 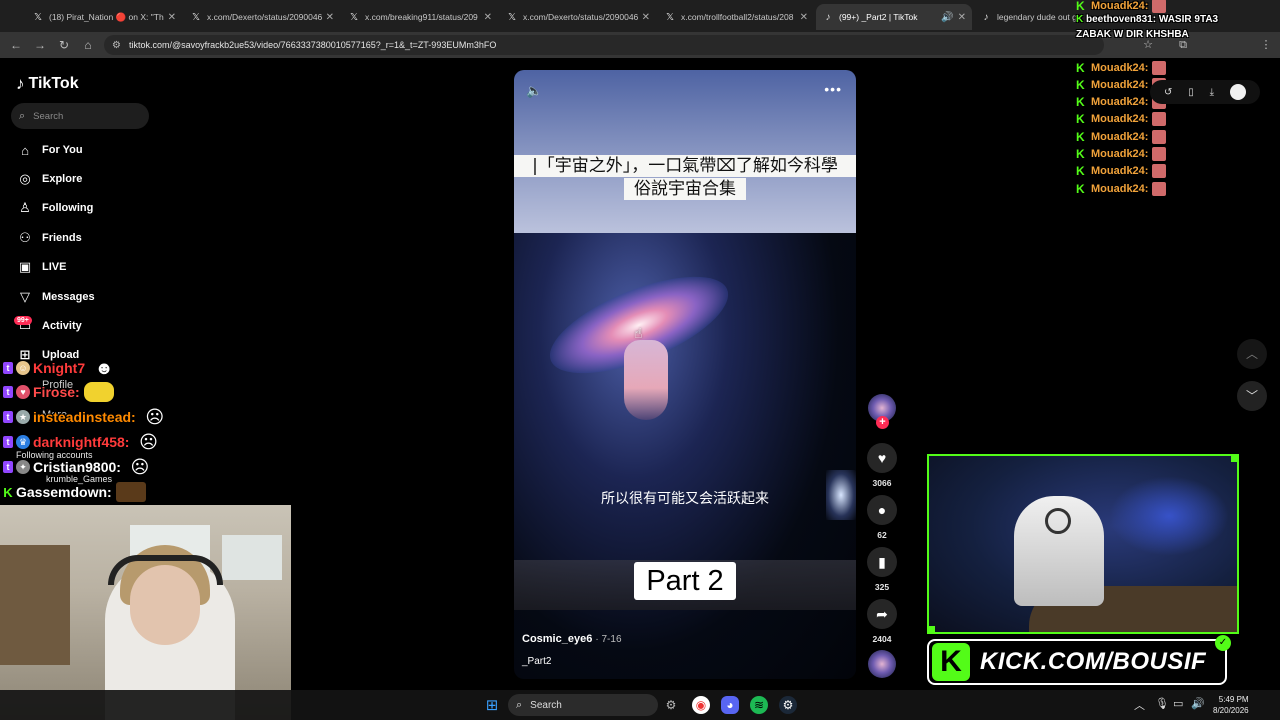 I want to click on video-author-line: Cosmic_eye6 · 7-16, so click(x=572, y=639).